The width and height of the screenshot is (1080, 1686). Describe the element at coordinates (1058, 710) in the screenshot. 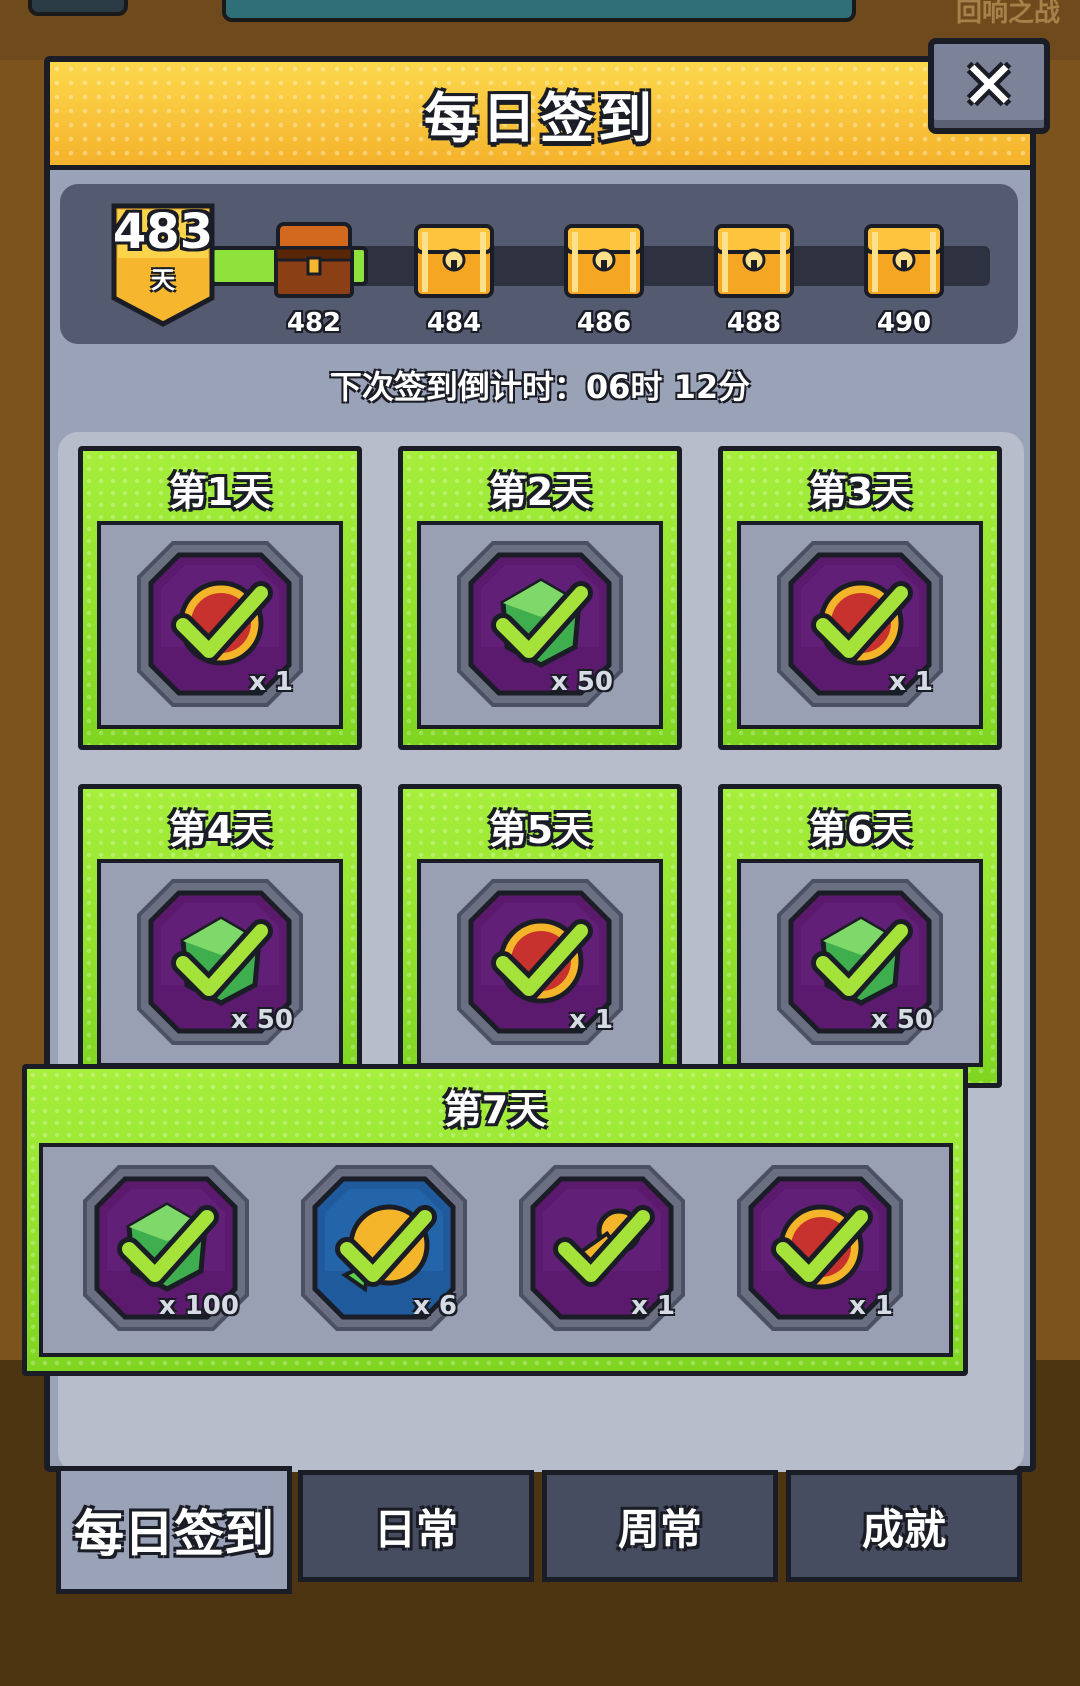

I see `background-right` at that location.